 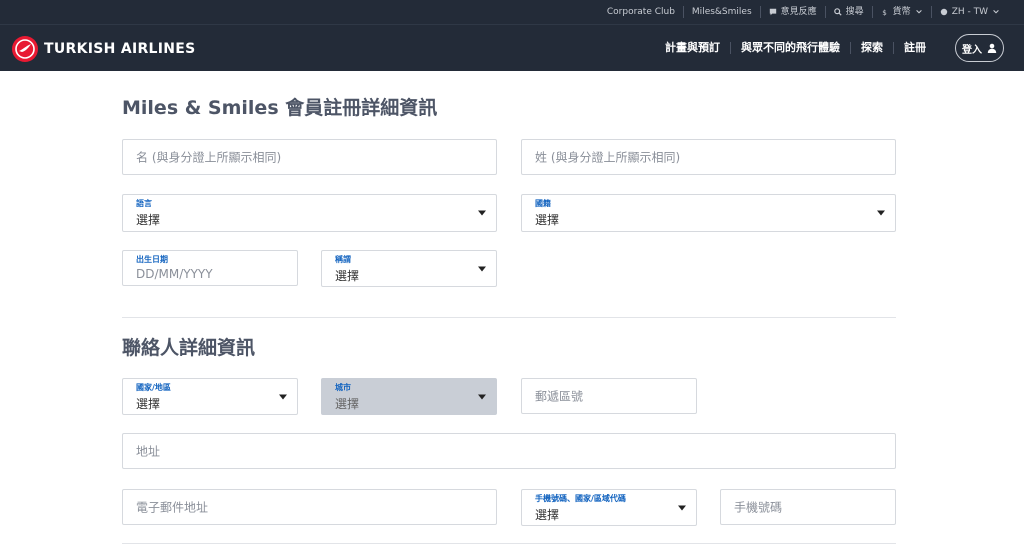 What do you see at coordinates (210, 396) in the screenshot?
I see `country-select: 國家/地區 選擇` at bounding box center [210, 396].